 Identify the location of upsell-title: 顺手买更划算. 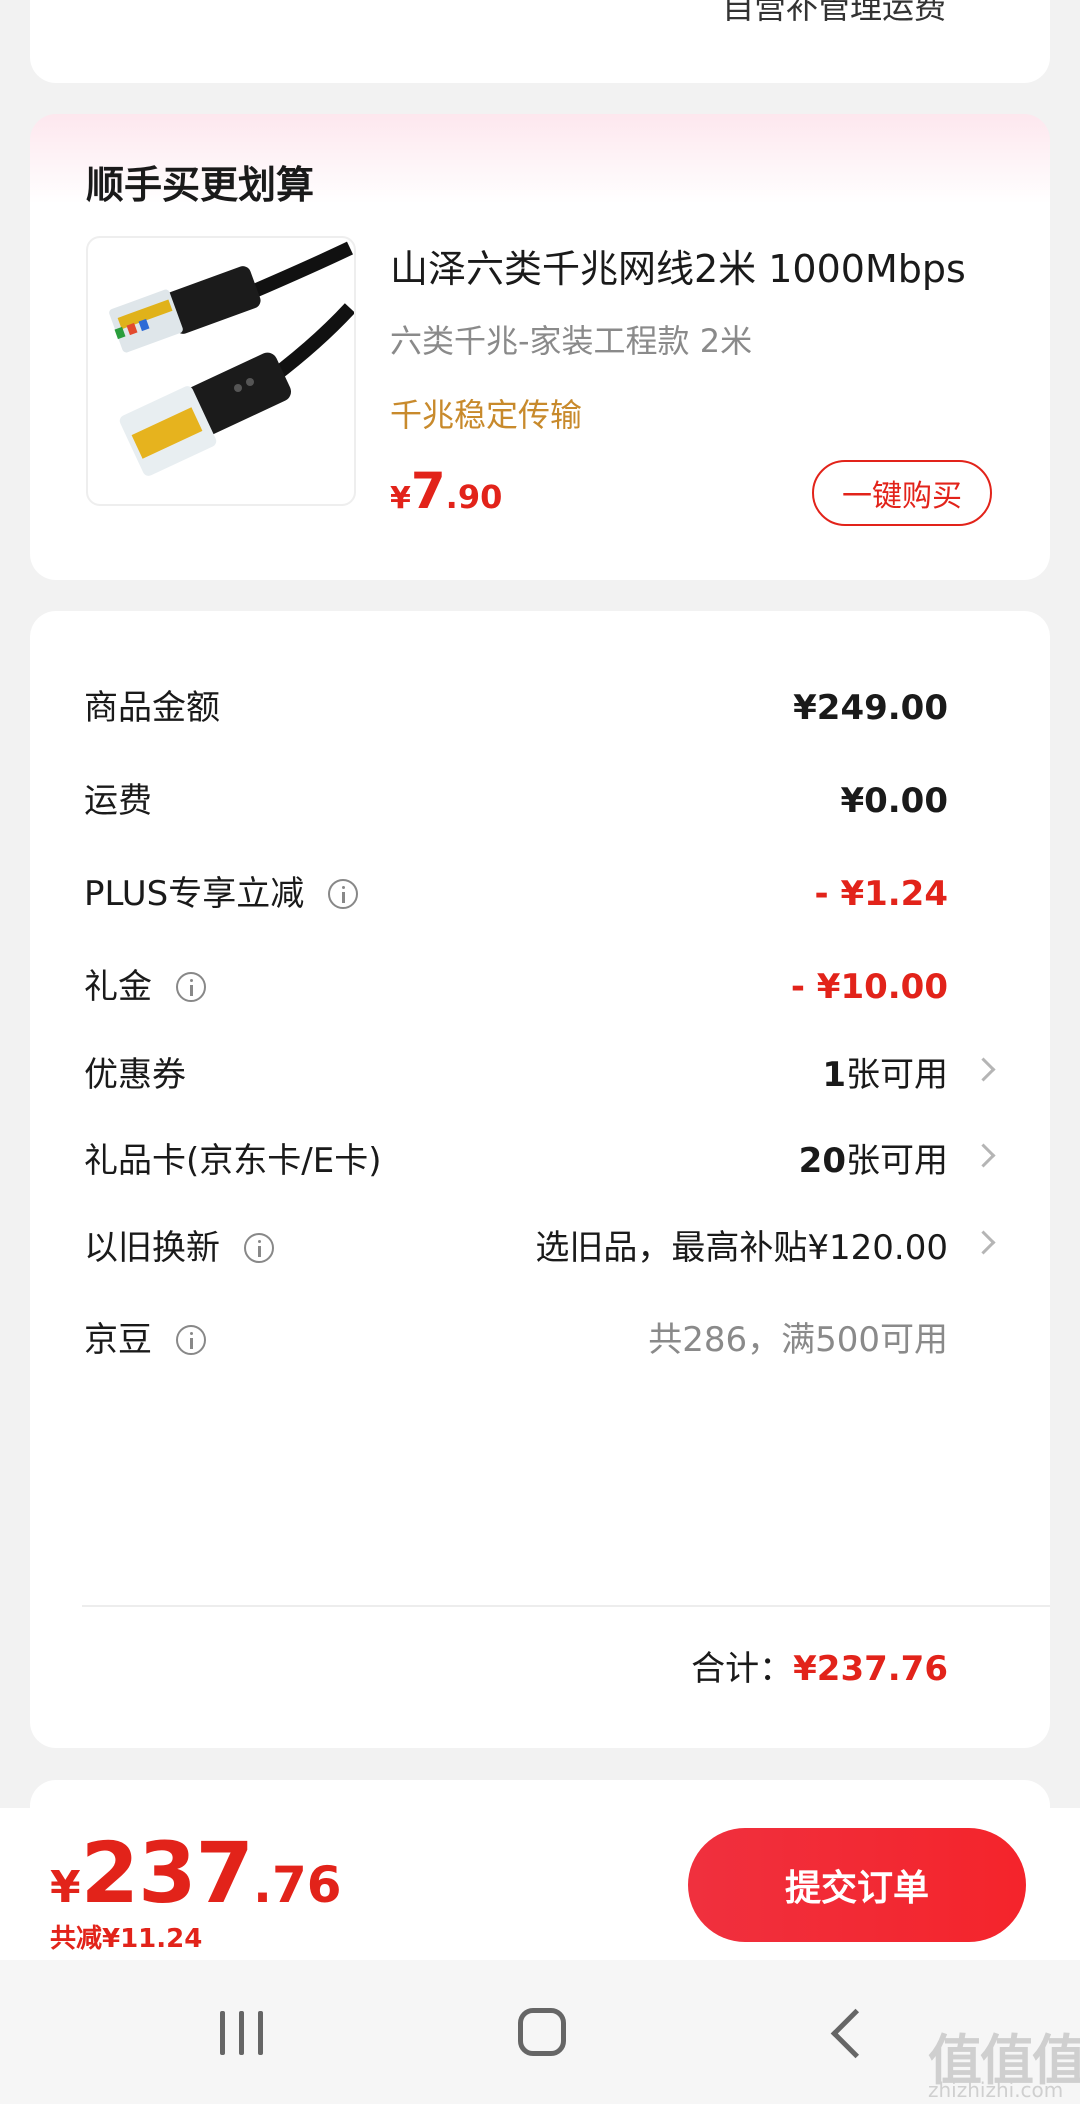
(200, 185).